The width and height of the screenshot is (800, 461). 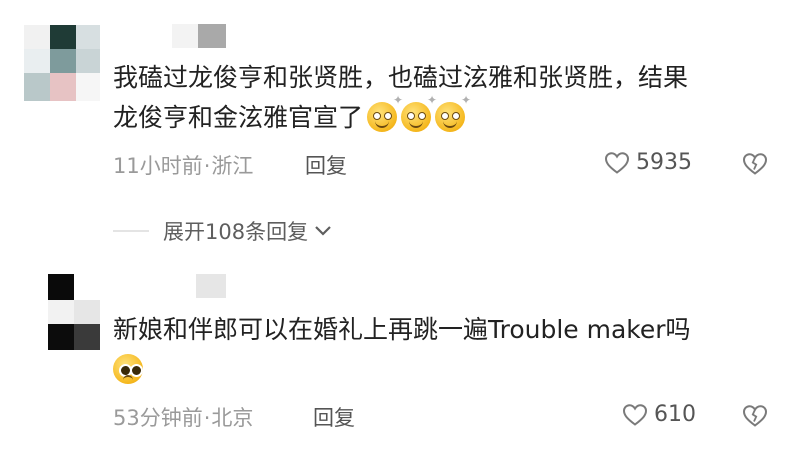 I want to click on comment-text: 新娘和伴郎可以在婚礼上再跳一遍Trouble maker吗, so click(x=443, y=350).